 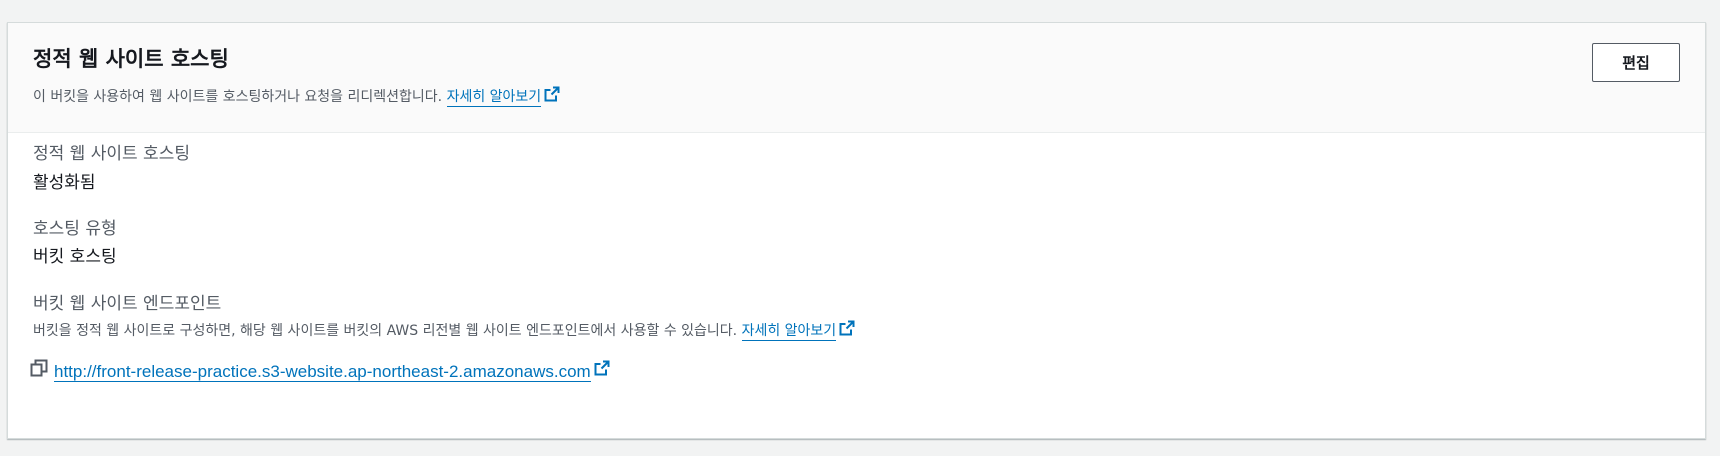 What do you see at coordinates (127, 304) in the screenshot?
I see `endpoint-label: 버킷 웹 사이트 엔드포인트` at bounding box center [127, 304].